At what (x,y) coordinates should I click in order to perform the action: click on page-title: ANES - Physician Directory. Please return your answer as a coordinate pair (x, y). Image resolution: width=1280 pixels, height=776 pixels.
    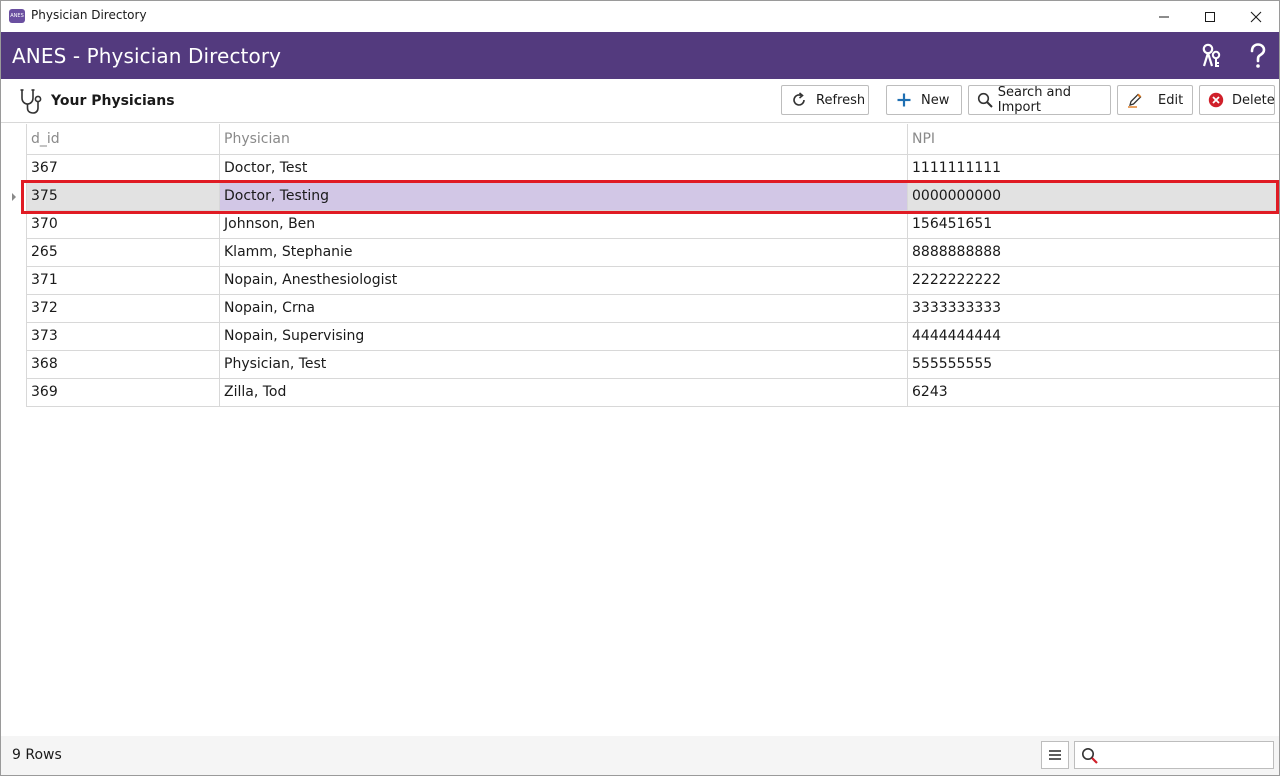
    Looking at the image, I should click on (147, 56).